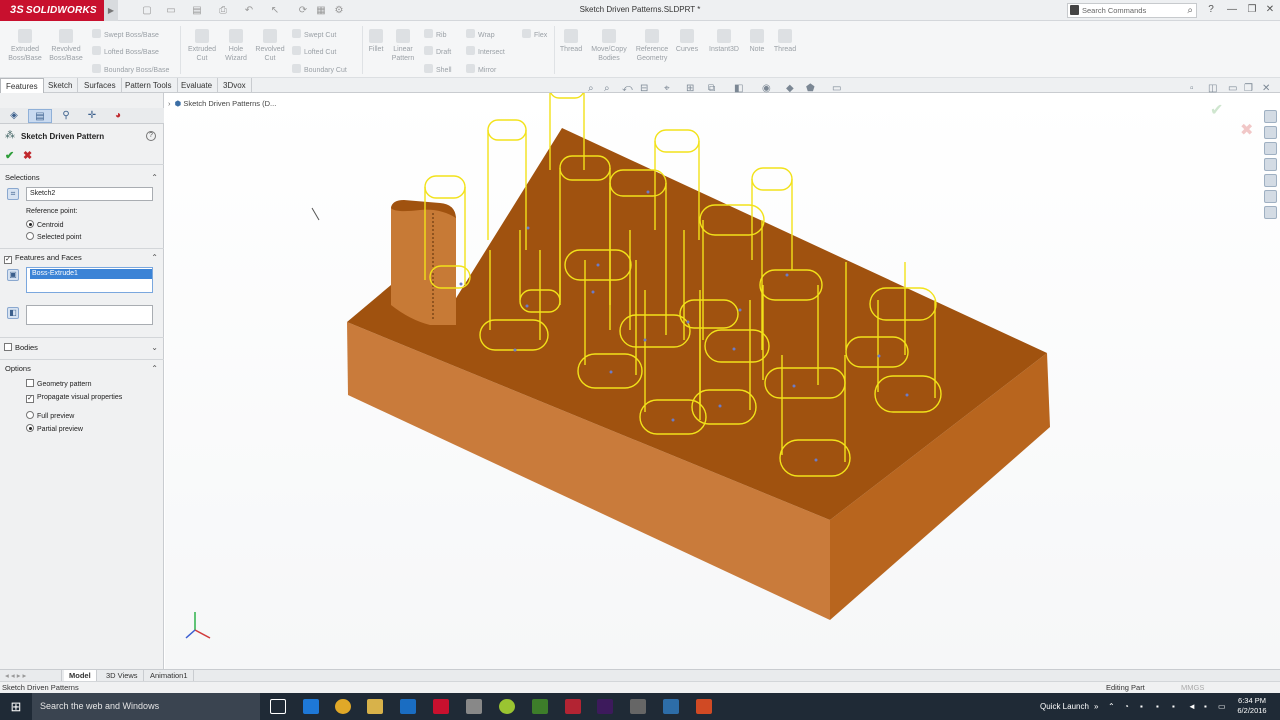  Describe the element at coordinates (66, 46) in the screenshot. I see `revolved-boss-button: Revolved Boss/Base` at that location.